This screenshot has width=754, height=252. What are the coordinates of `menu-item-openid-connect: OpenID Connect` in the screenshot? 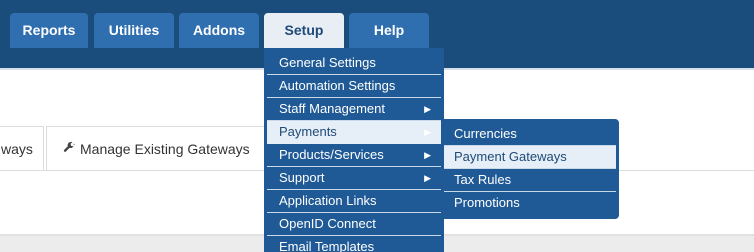 It's located at (354, 224).